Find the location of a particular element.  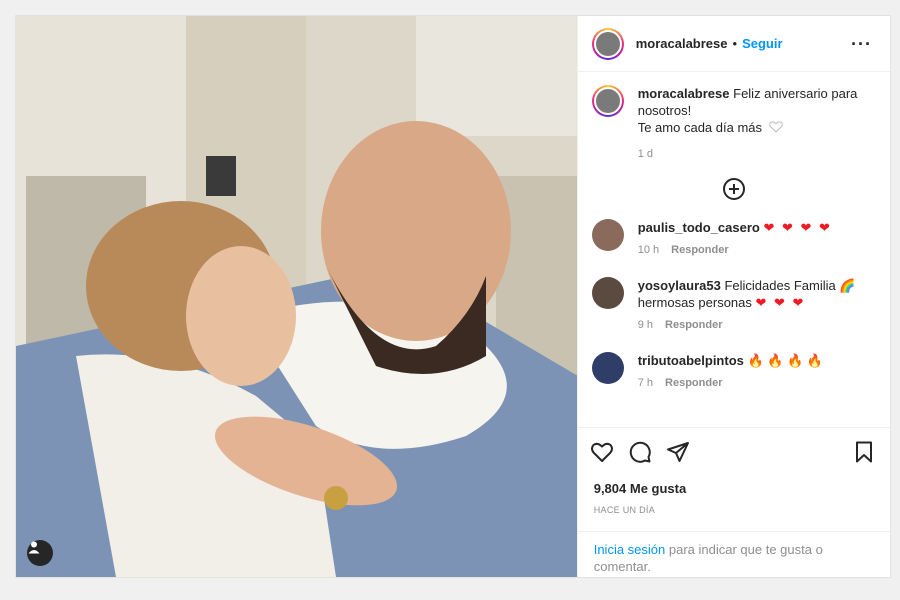

follow-button: Seguir is located at coordinates (762, 43).